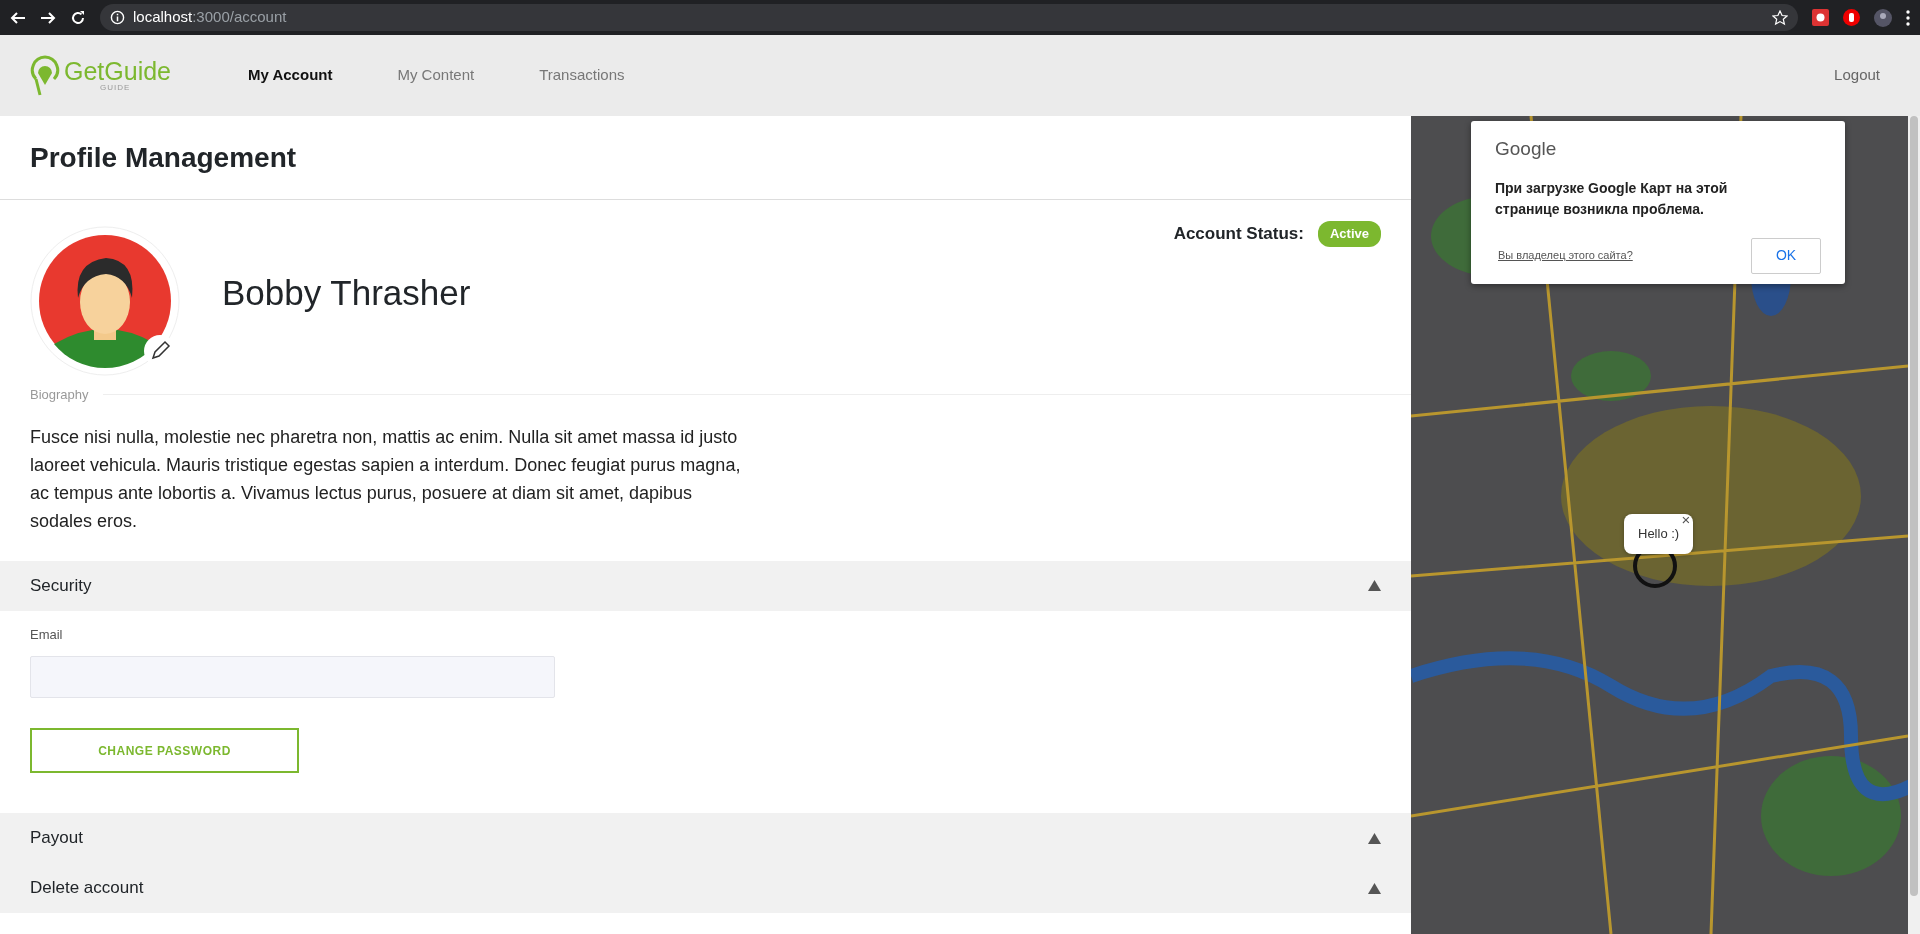 The height and width of the screenshot is (934, 1920). Describe the element at coordinates (1820, 17) in the screenshot. I see `extension-icon` at that location.